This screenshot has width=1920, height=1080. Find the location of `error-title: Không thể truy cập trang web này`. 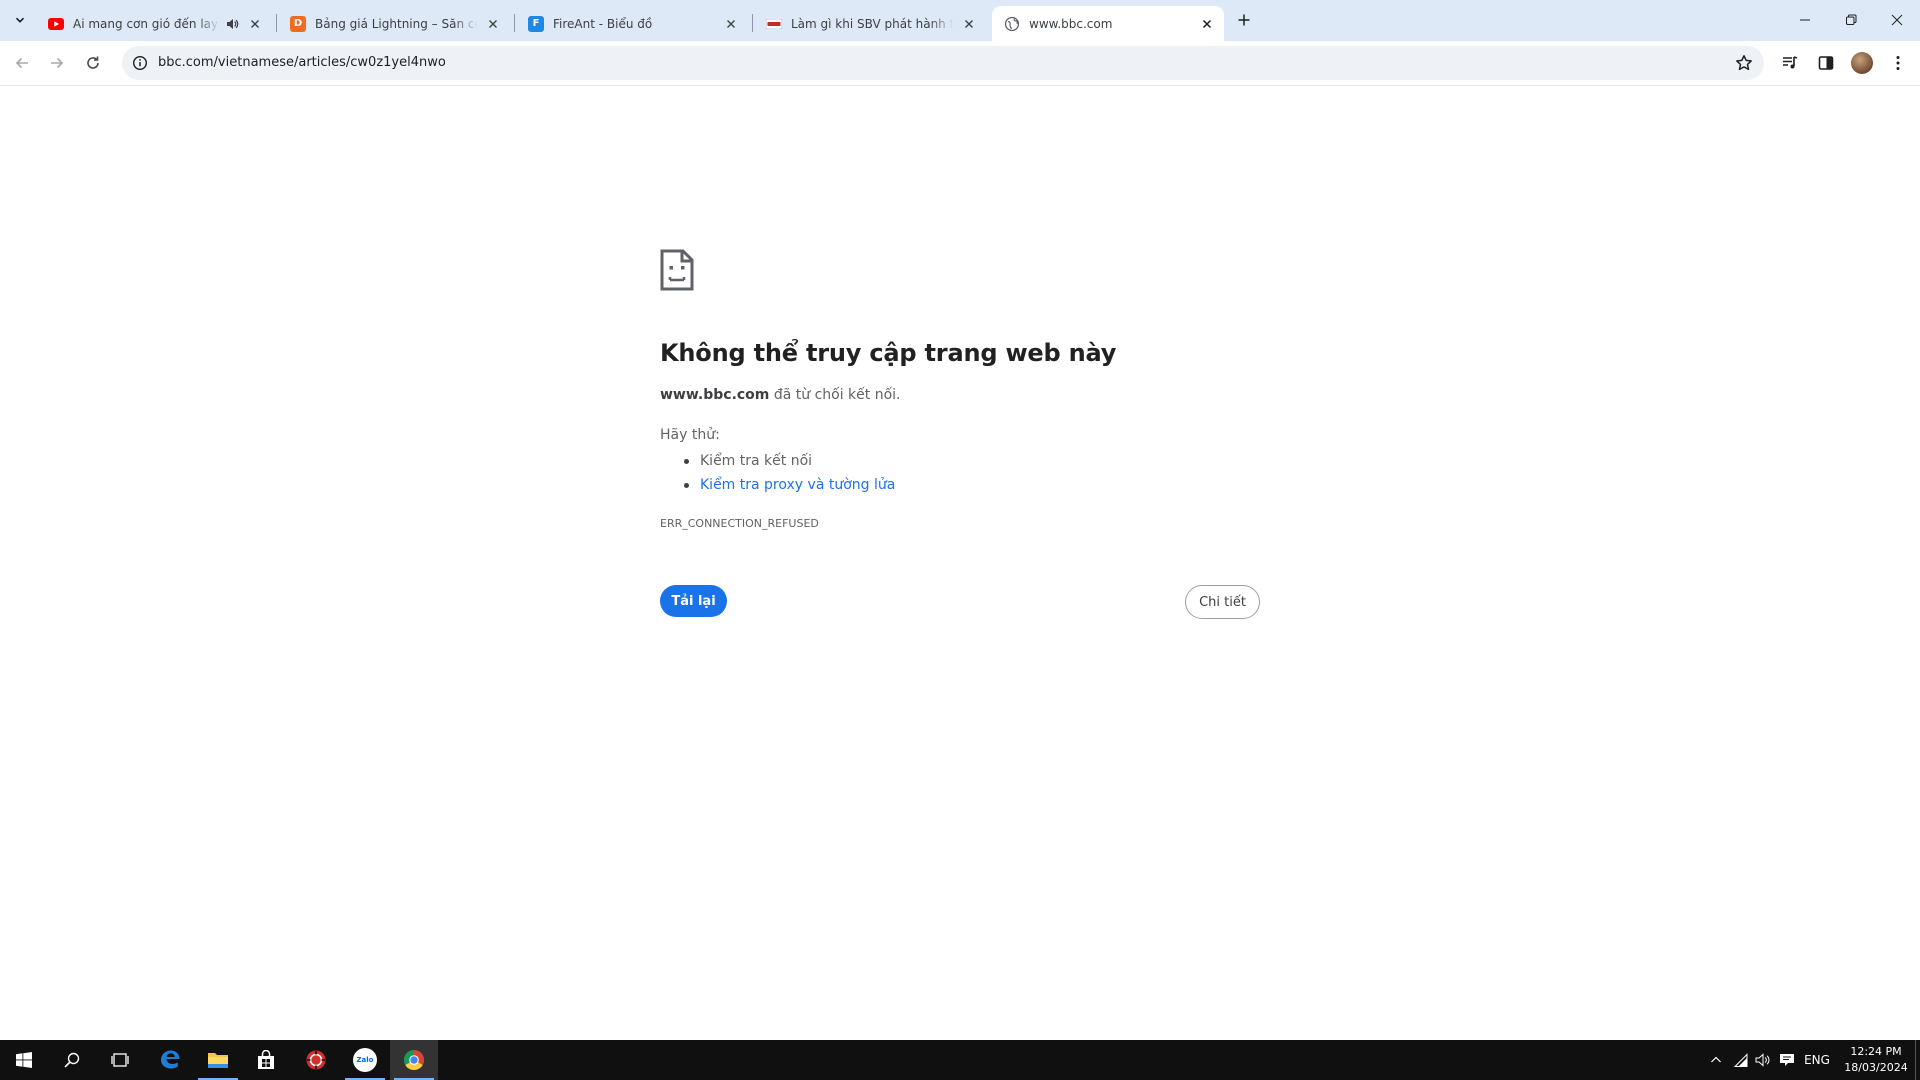

error-title: Không thể truy cập trang web này is located at coordinates (888, 353).